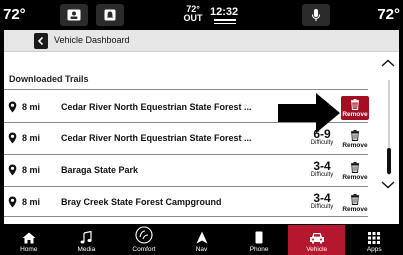 This screenshot has width=403, height=255. I want to click on outside-temperature: 72° OUT, so click(193, 13).